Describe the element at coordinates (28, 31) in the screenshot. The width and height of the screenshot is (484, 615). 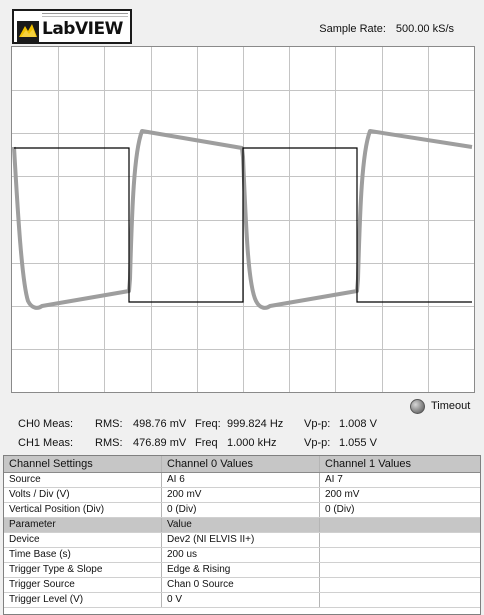
I see `ni-eagle-icon` at that location.